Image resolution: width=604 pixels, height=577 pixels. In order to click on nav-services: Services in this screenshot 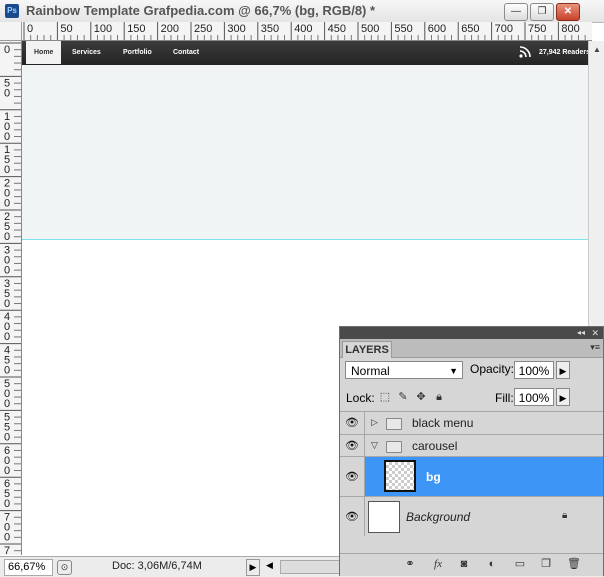, I will do `click(86, 52)`.